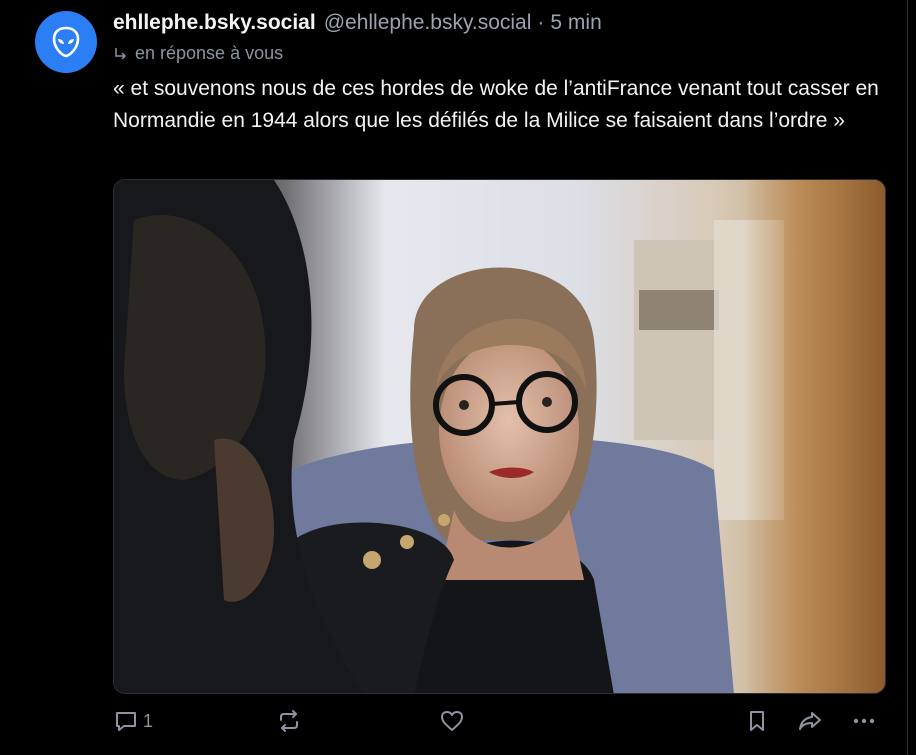 This screenshot has width=916, height=755. Describe the element at coordinates (209, 53) in the screenshot. I see `reply-context-label: en réponse à vous` at that location.